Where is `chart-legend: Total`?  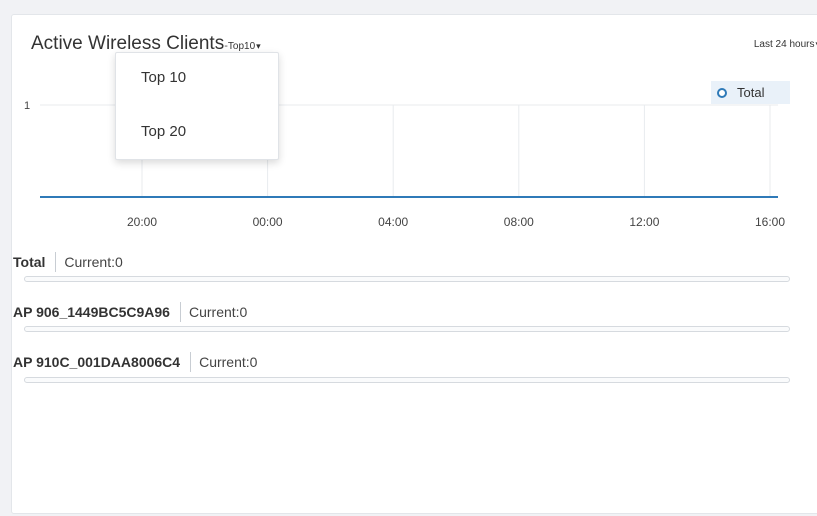 chart-legend: Total is located at coordinates (750, 92).